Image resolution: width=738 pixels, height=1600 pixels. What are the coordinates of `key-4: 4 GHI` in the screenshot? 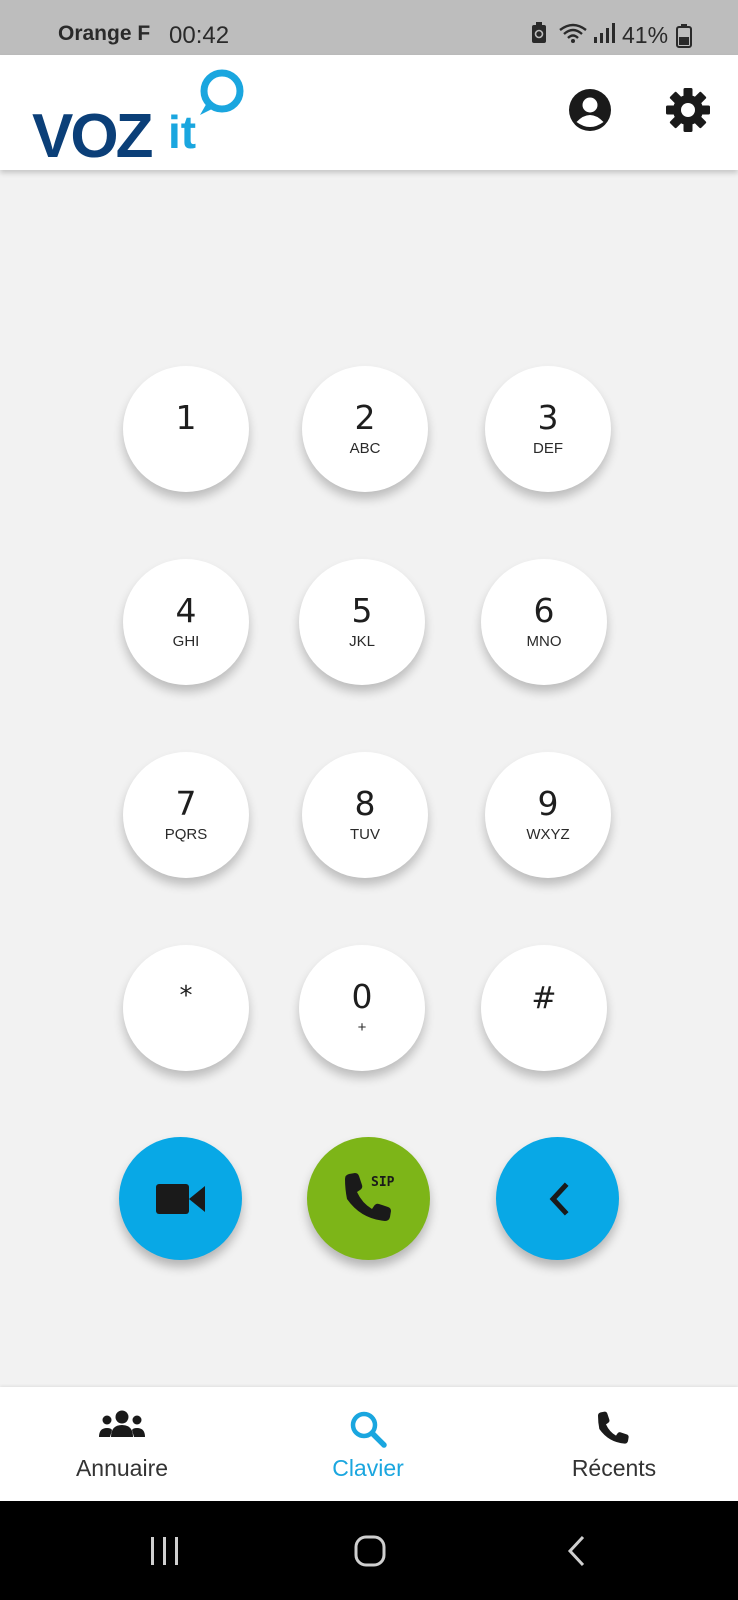 It's located at (186, 622).